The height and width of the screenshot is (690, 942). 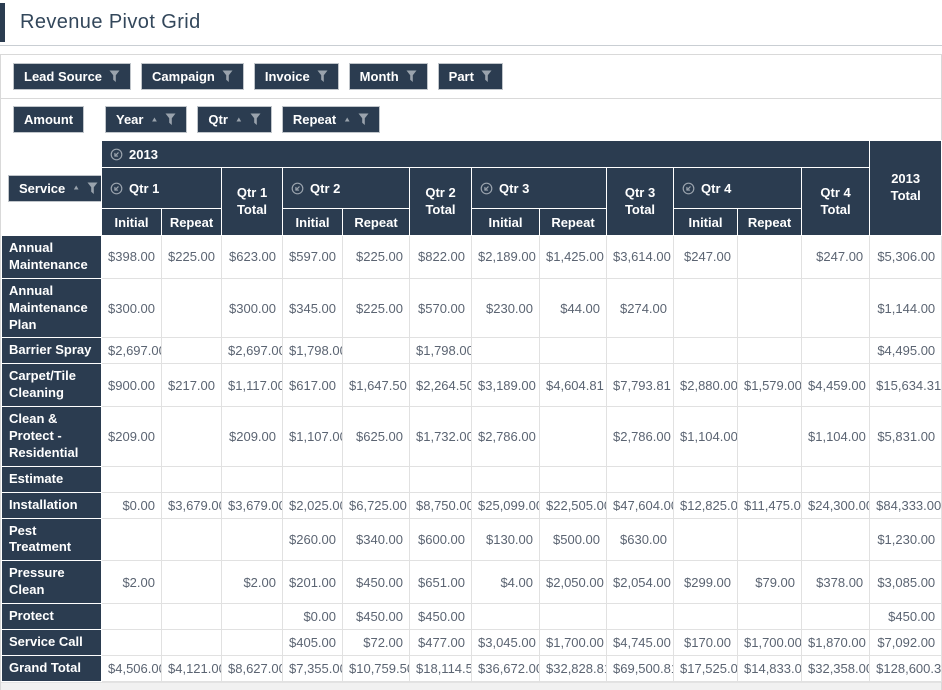 What do you see at coordinates (131, 505) in the screenshot?
I see `data-cell: $0.00` at bounding box center [131, 505].